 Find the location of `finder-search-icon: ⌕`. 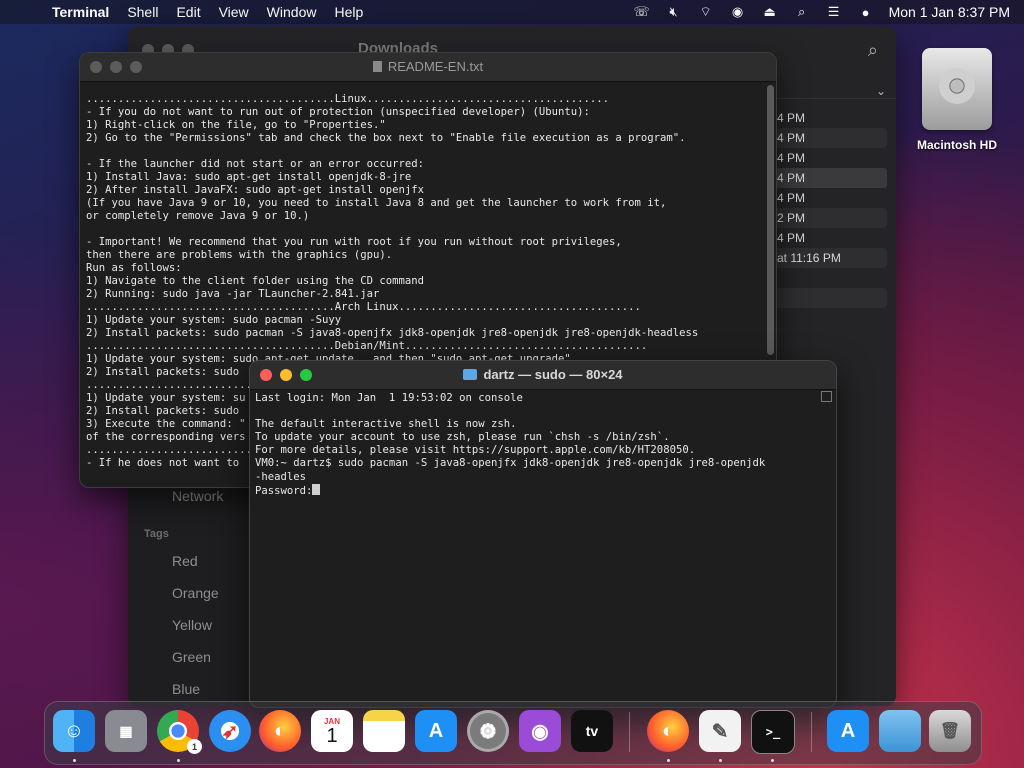

finder-search-icon: ⌕ is located at coordinates (873, 50).